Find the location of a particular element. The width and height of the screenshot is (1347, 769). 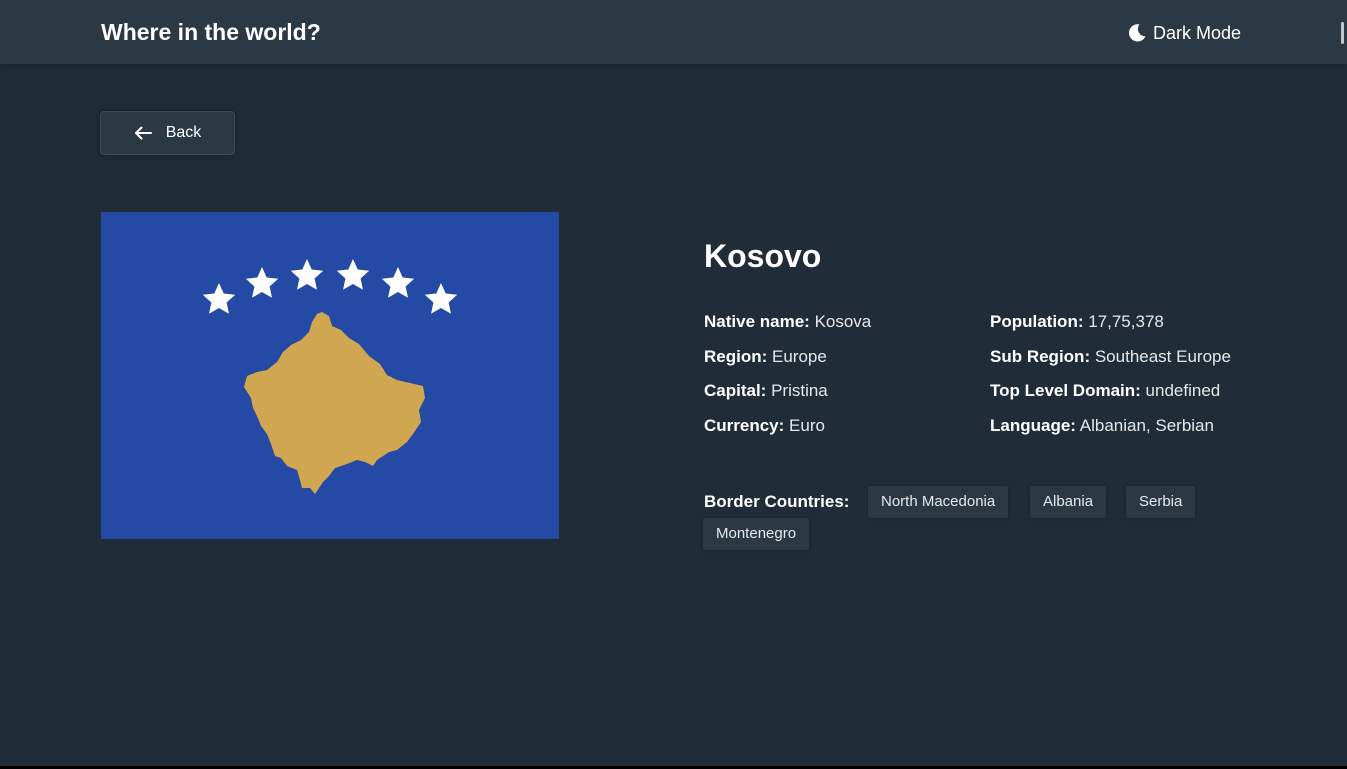

population-row: Population: 17,75,378 is located at coordinates (1110, 329).